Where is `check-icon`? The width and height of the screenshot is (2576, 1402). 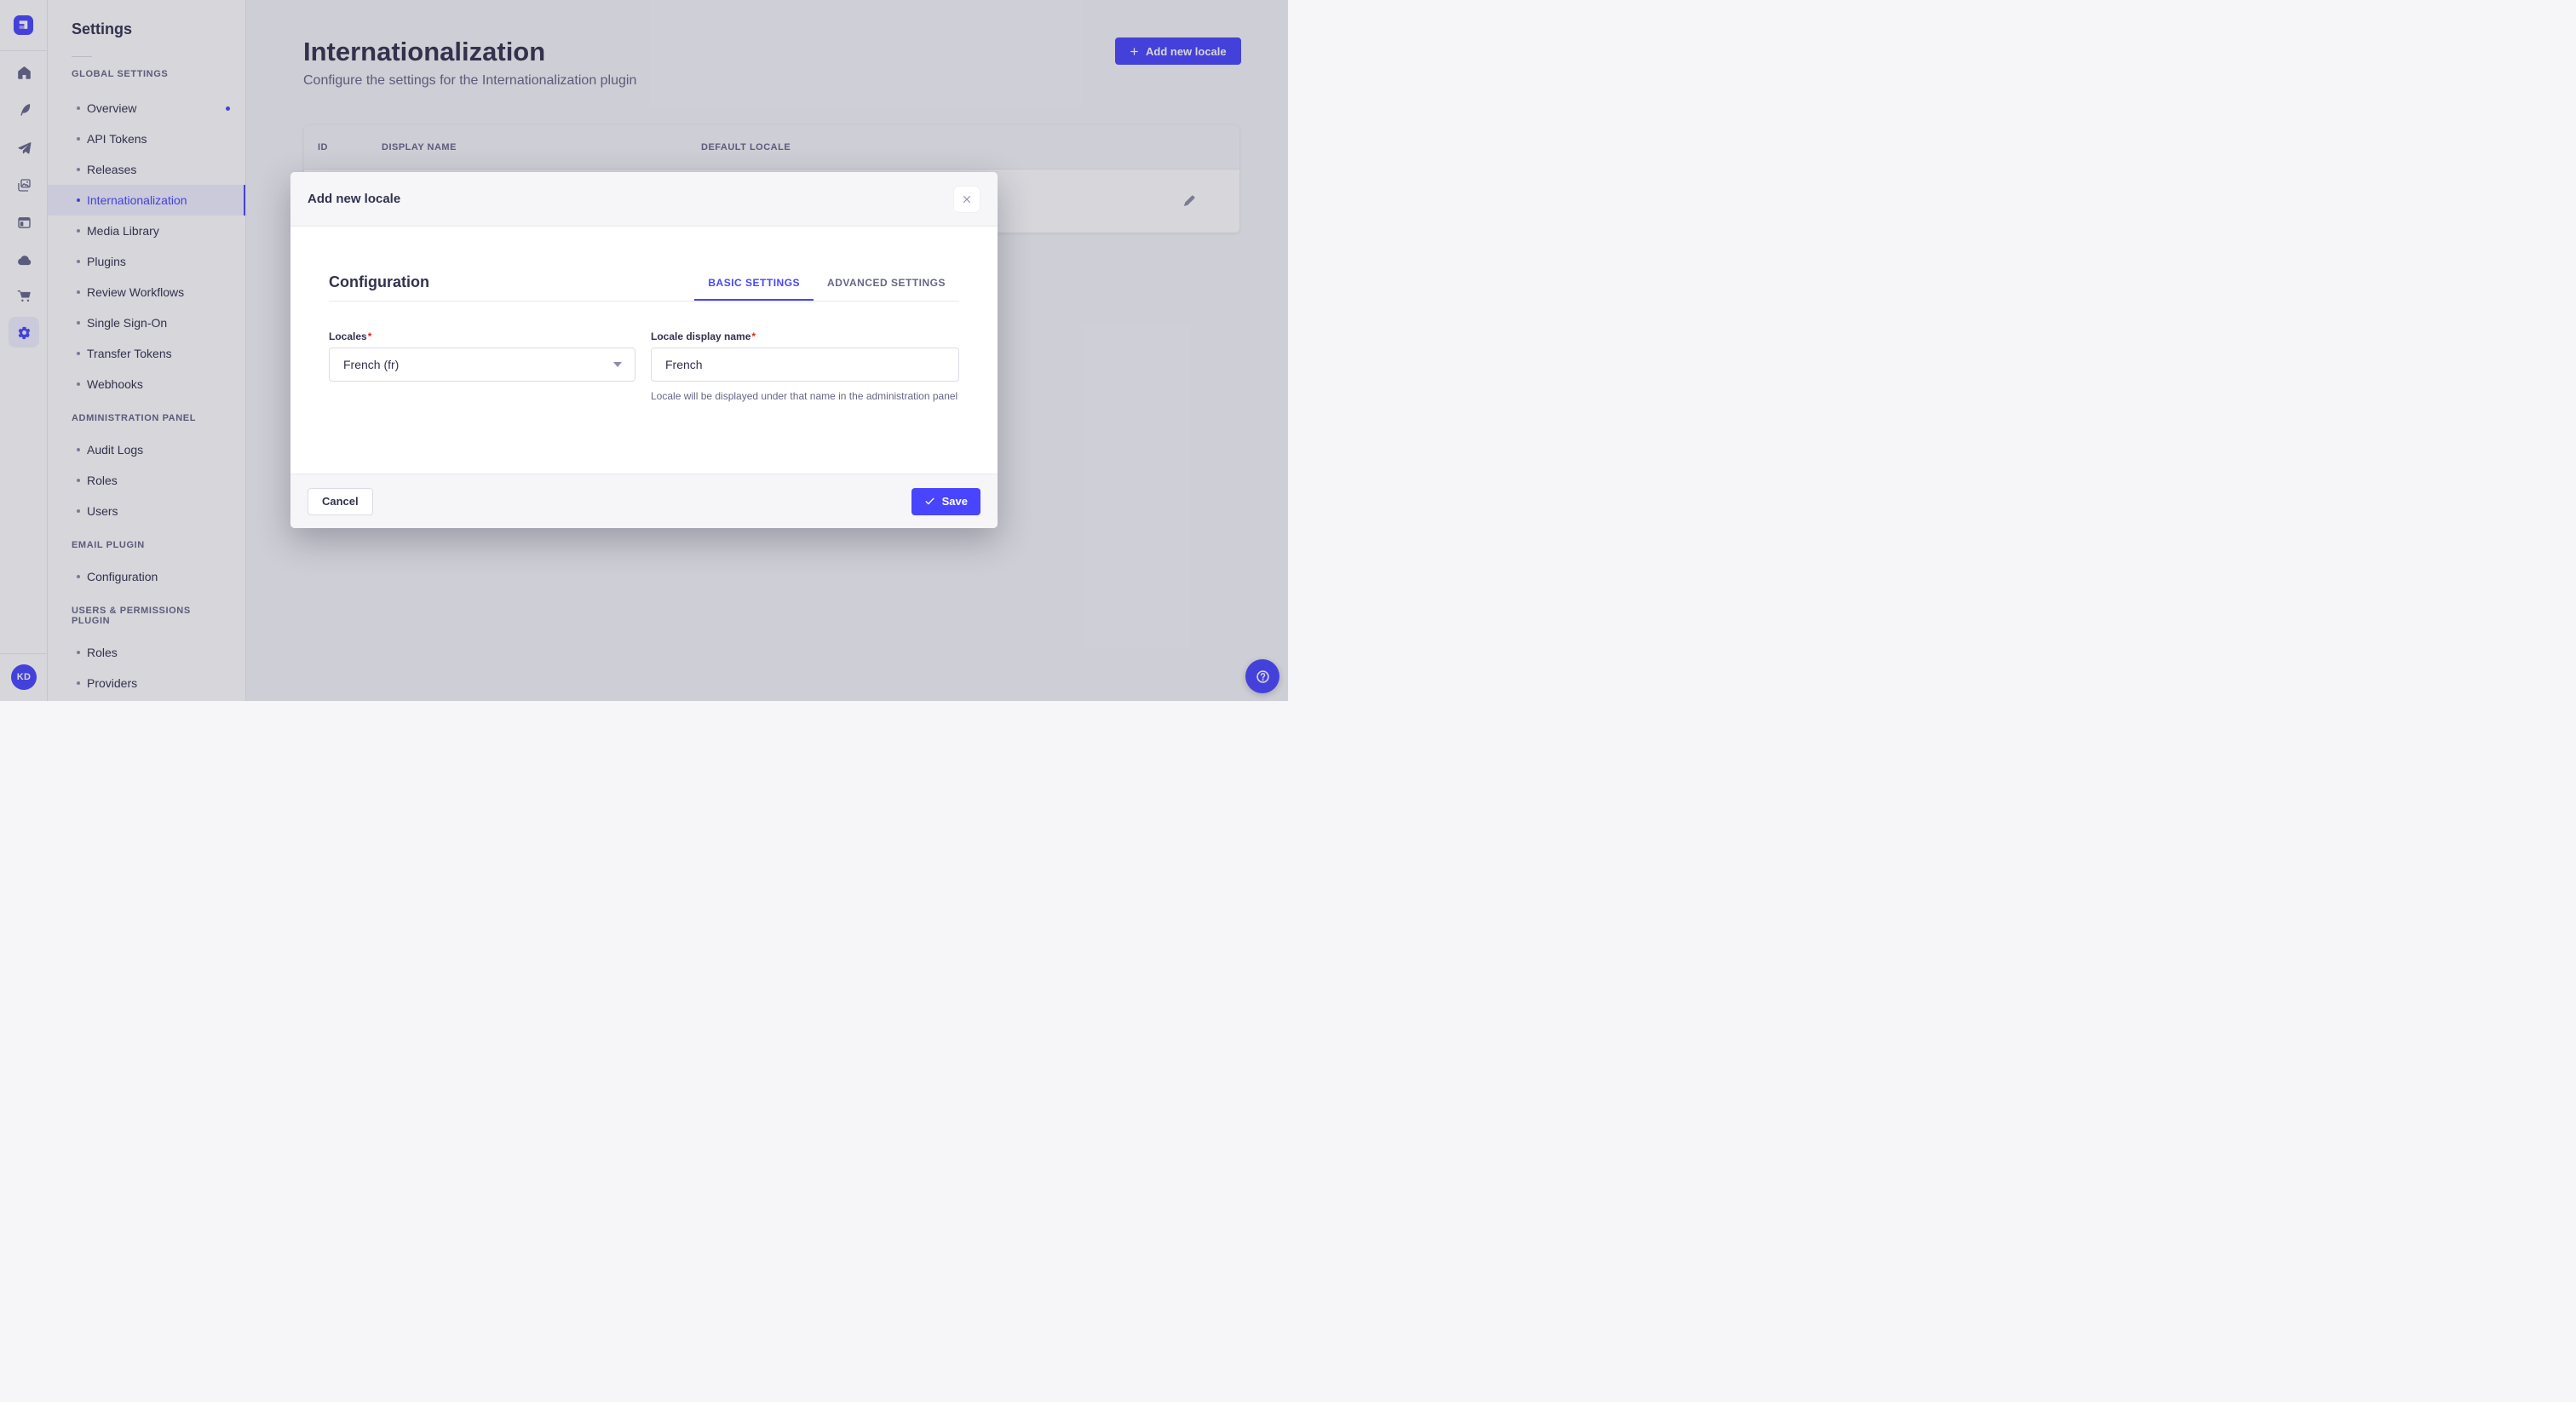
check-icon is located at coordinates (929, 501).